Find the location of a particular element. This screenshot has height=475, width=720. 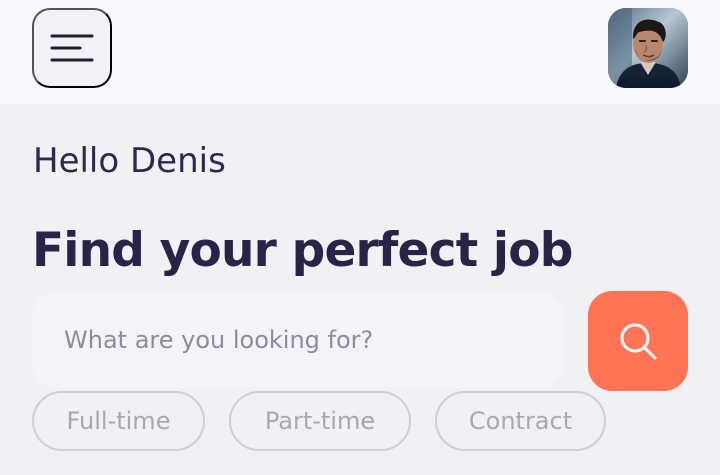

profile-avatar is located at coordinates (648, 48).